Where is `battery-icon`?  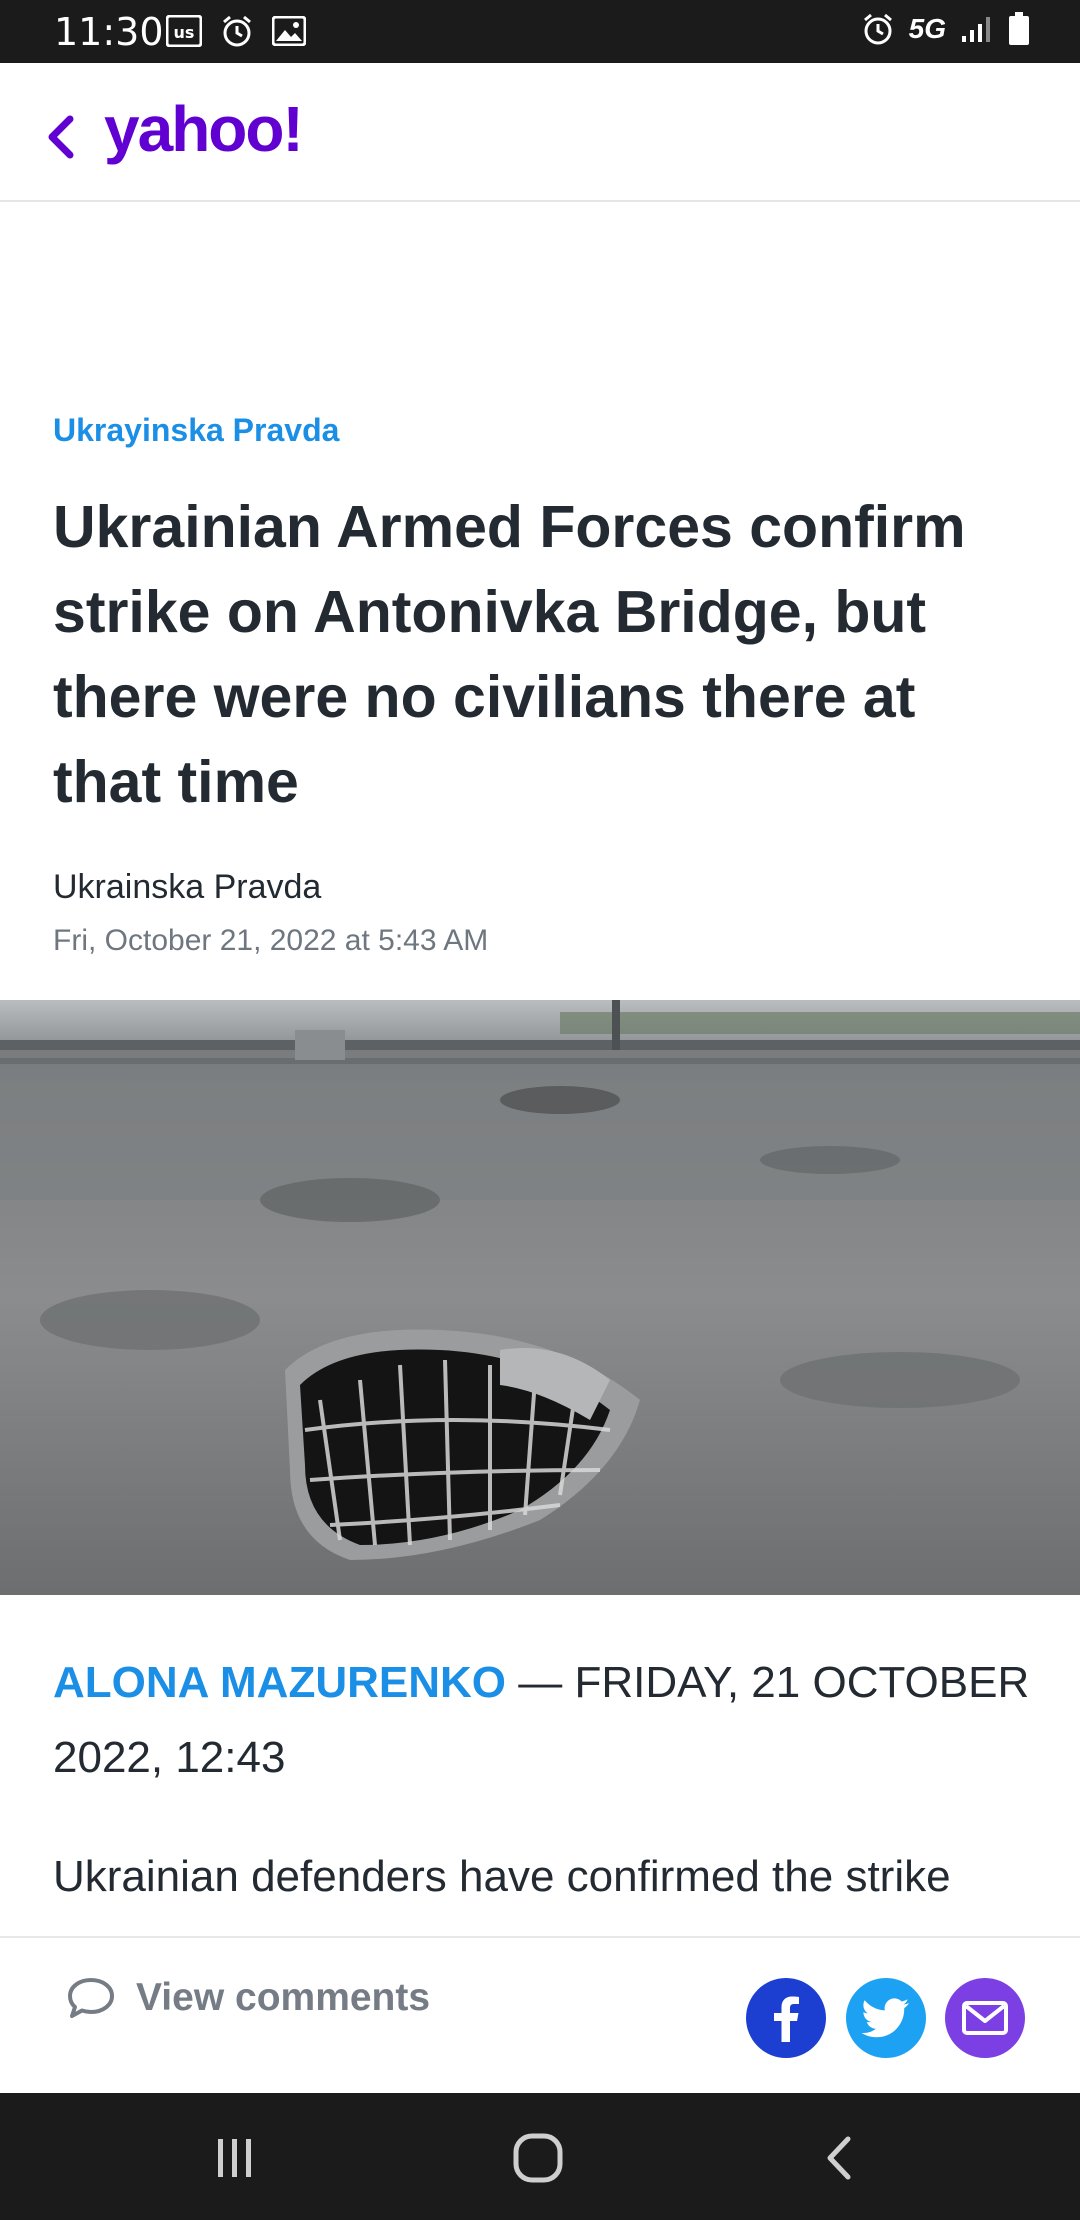 battery-icon is located at coordinates (1019, 28).